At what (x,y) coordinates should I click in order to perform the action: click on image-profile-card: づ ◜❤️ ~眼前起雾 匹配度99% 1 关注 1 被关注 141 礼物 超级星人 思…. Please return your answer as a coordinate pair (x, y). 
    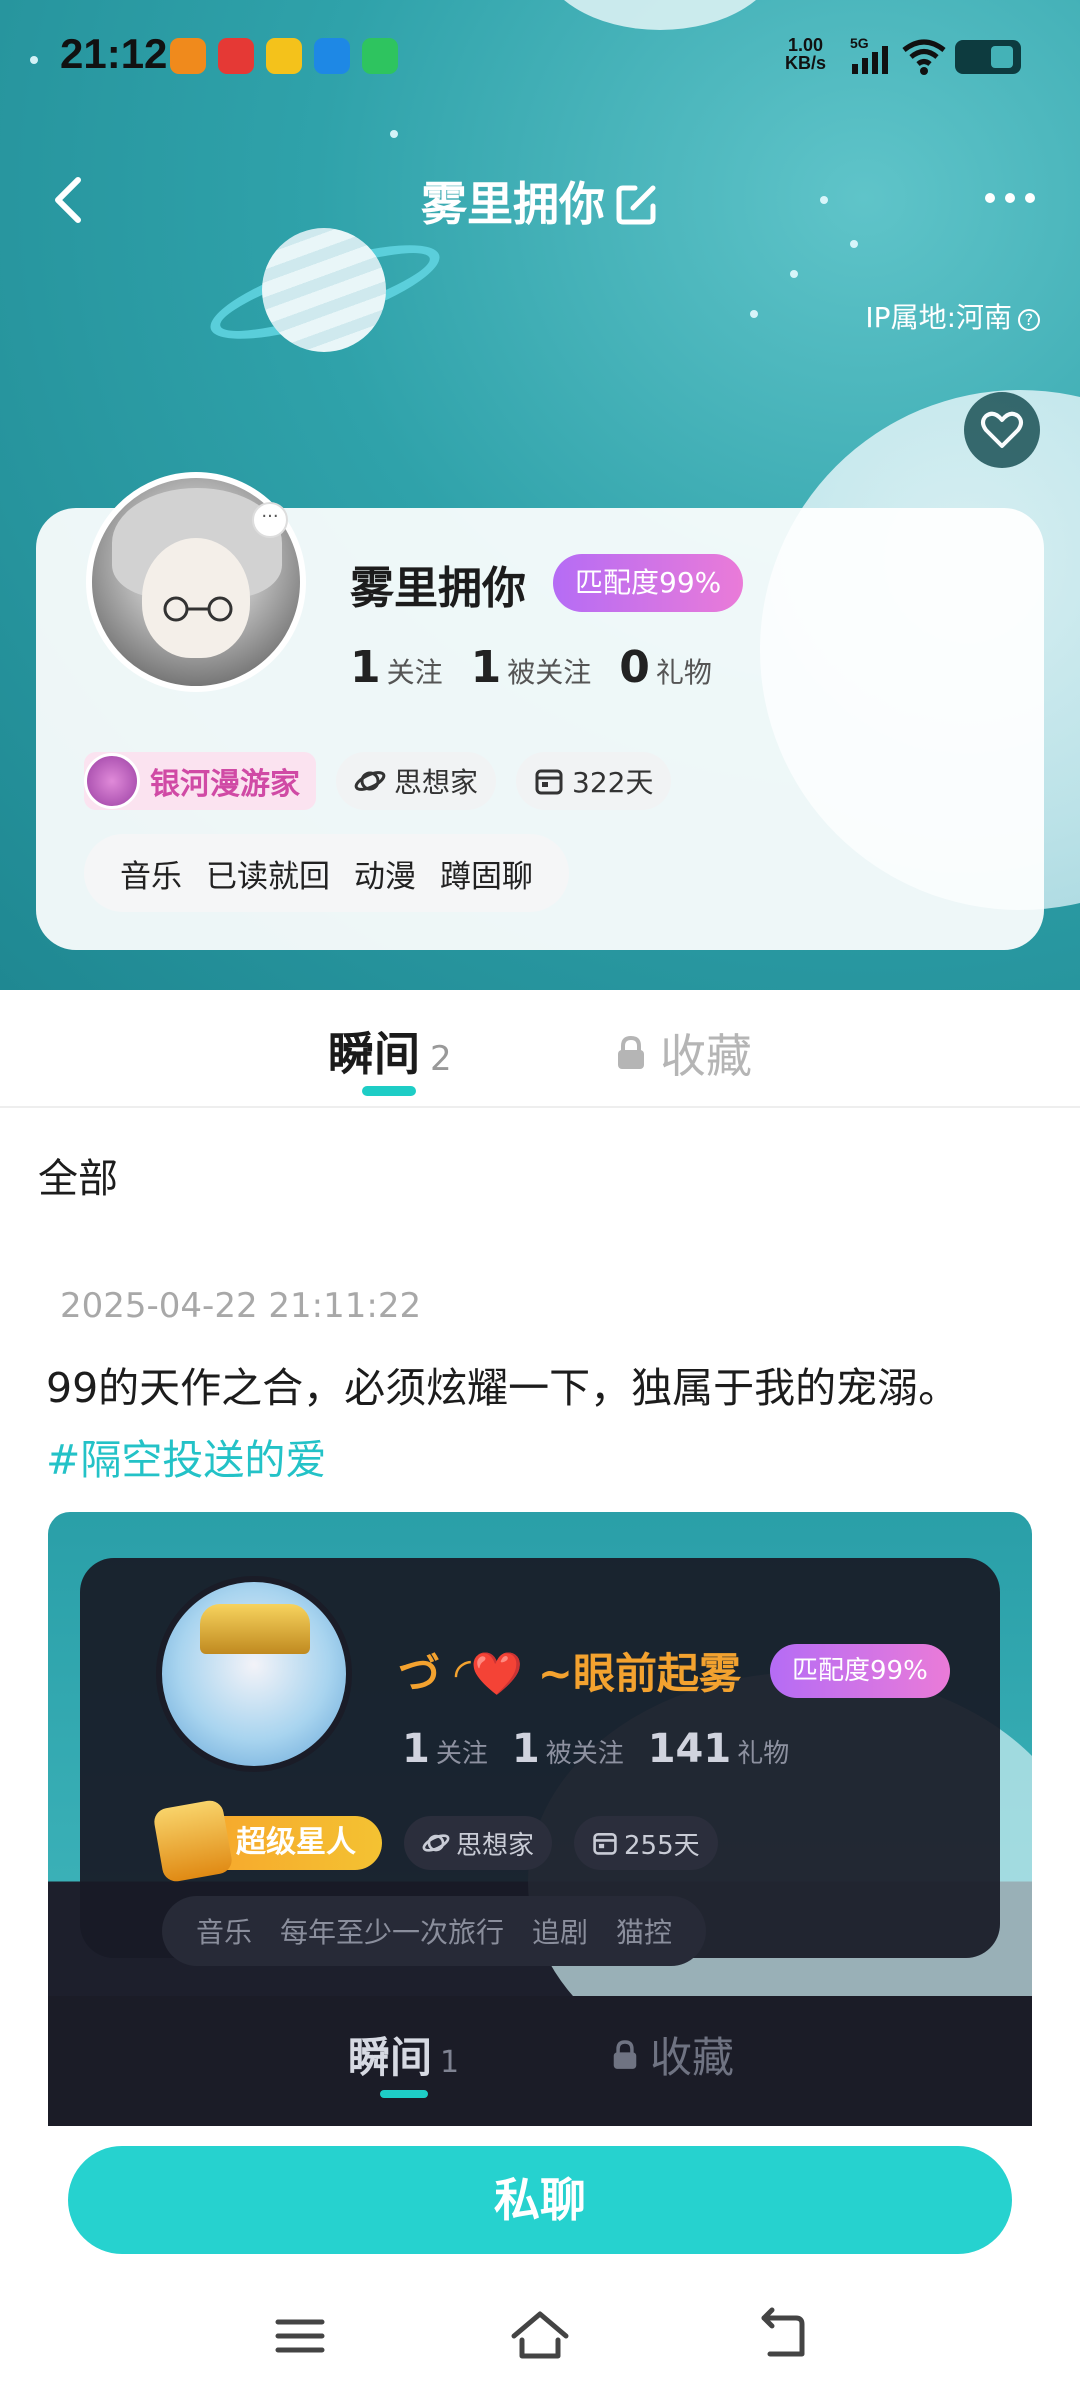
    Looking at the image, I should click on (540, 1762).